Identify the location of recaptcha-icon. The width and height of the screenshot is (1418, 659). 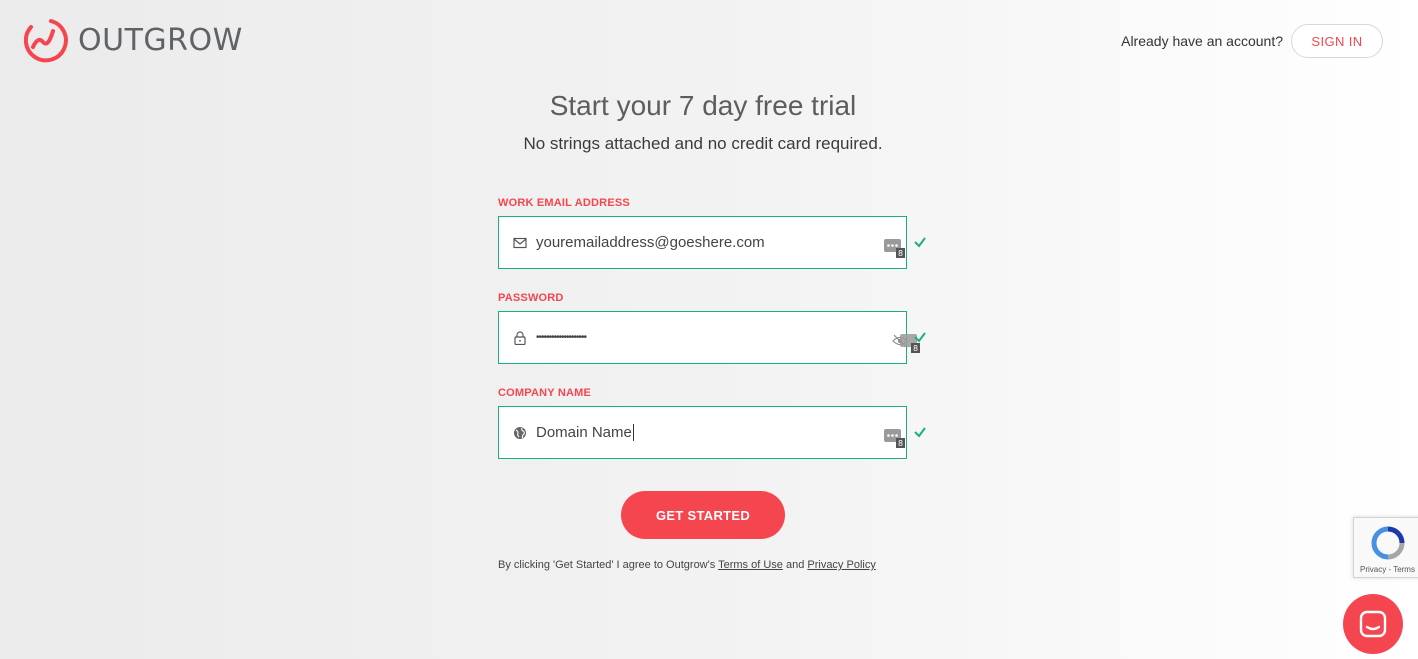
(1388, 543).